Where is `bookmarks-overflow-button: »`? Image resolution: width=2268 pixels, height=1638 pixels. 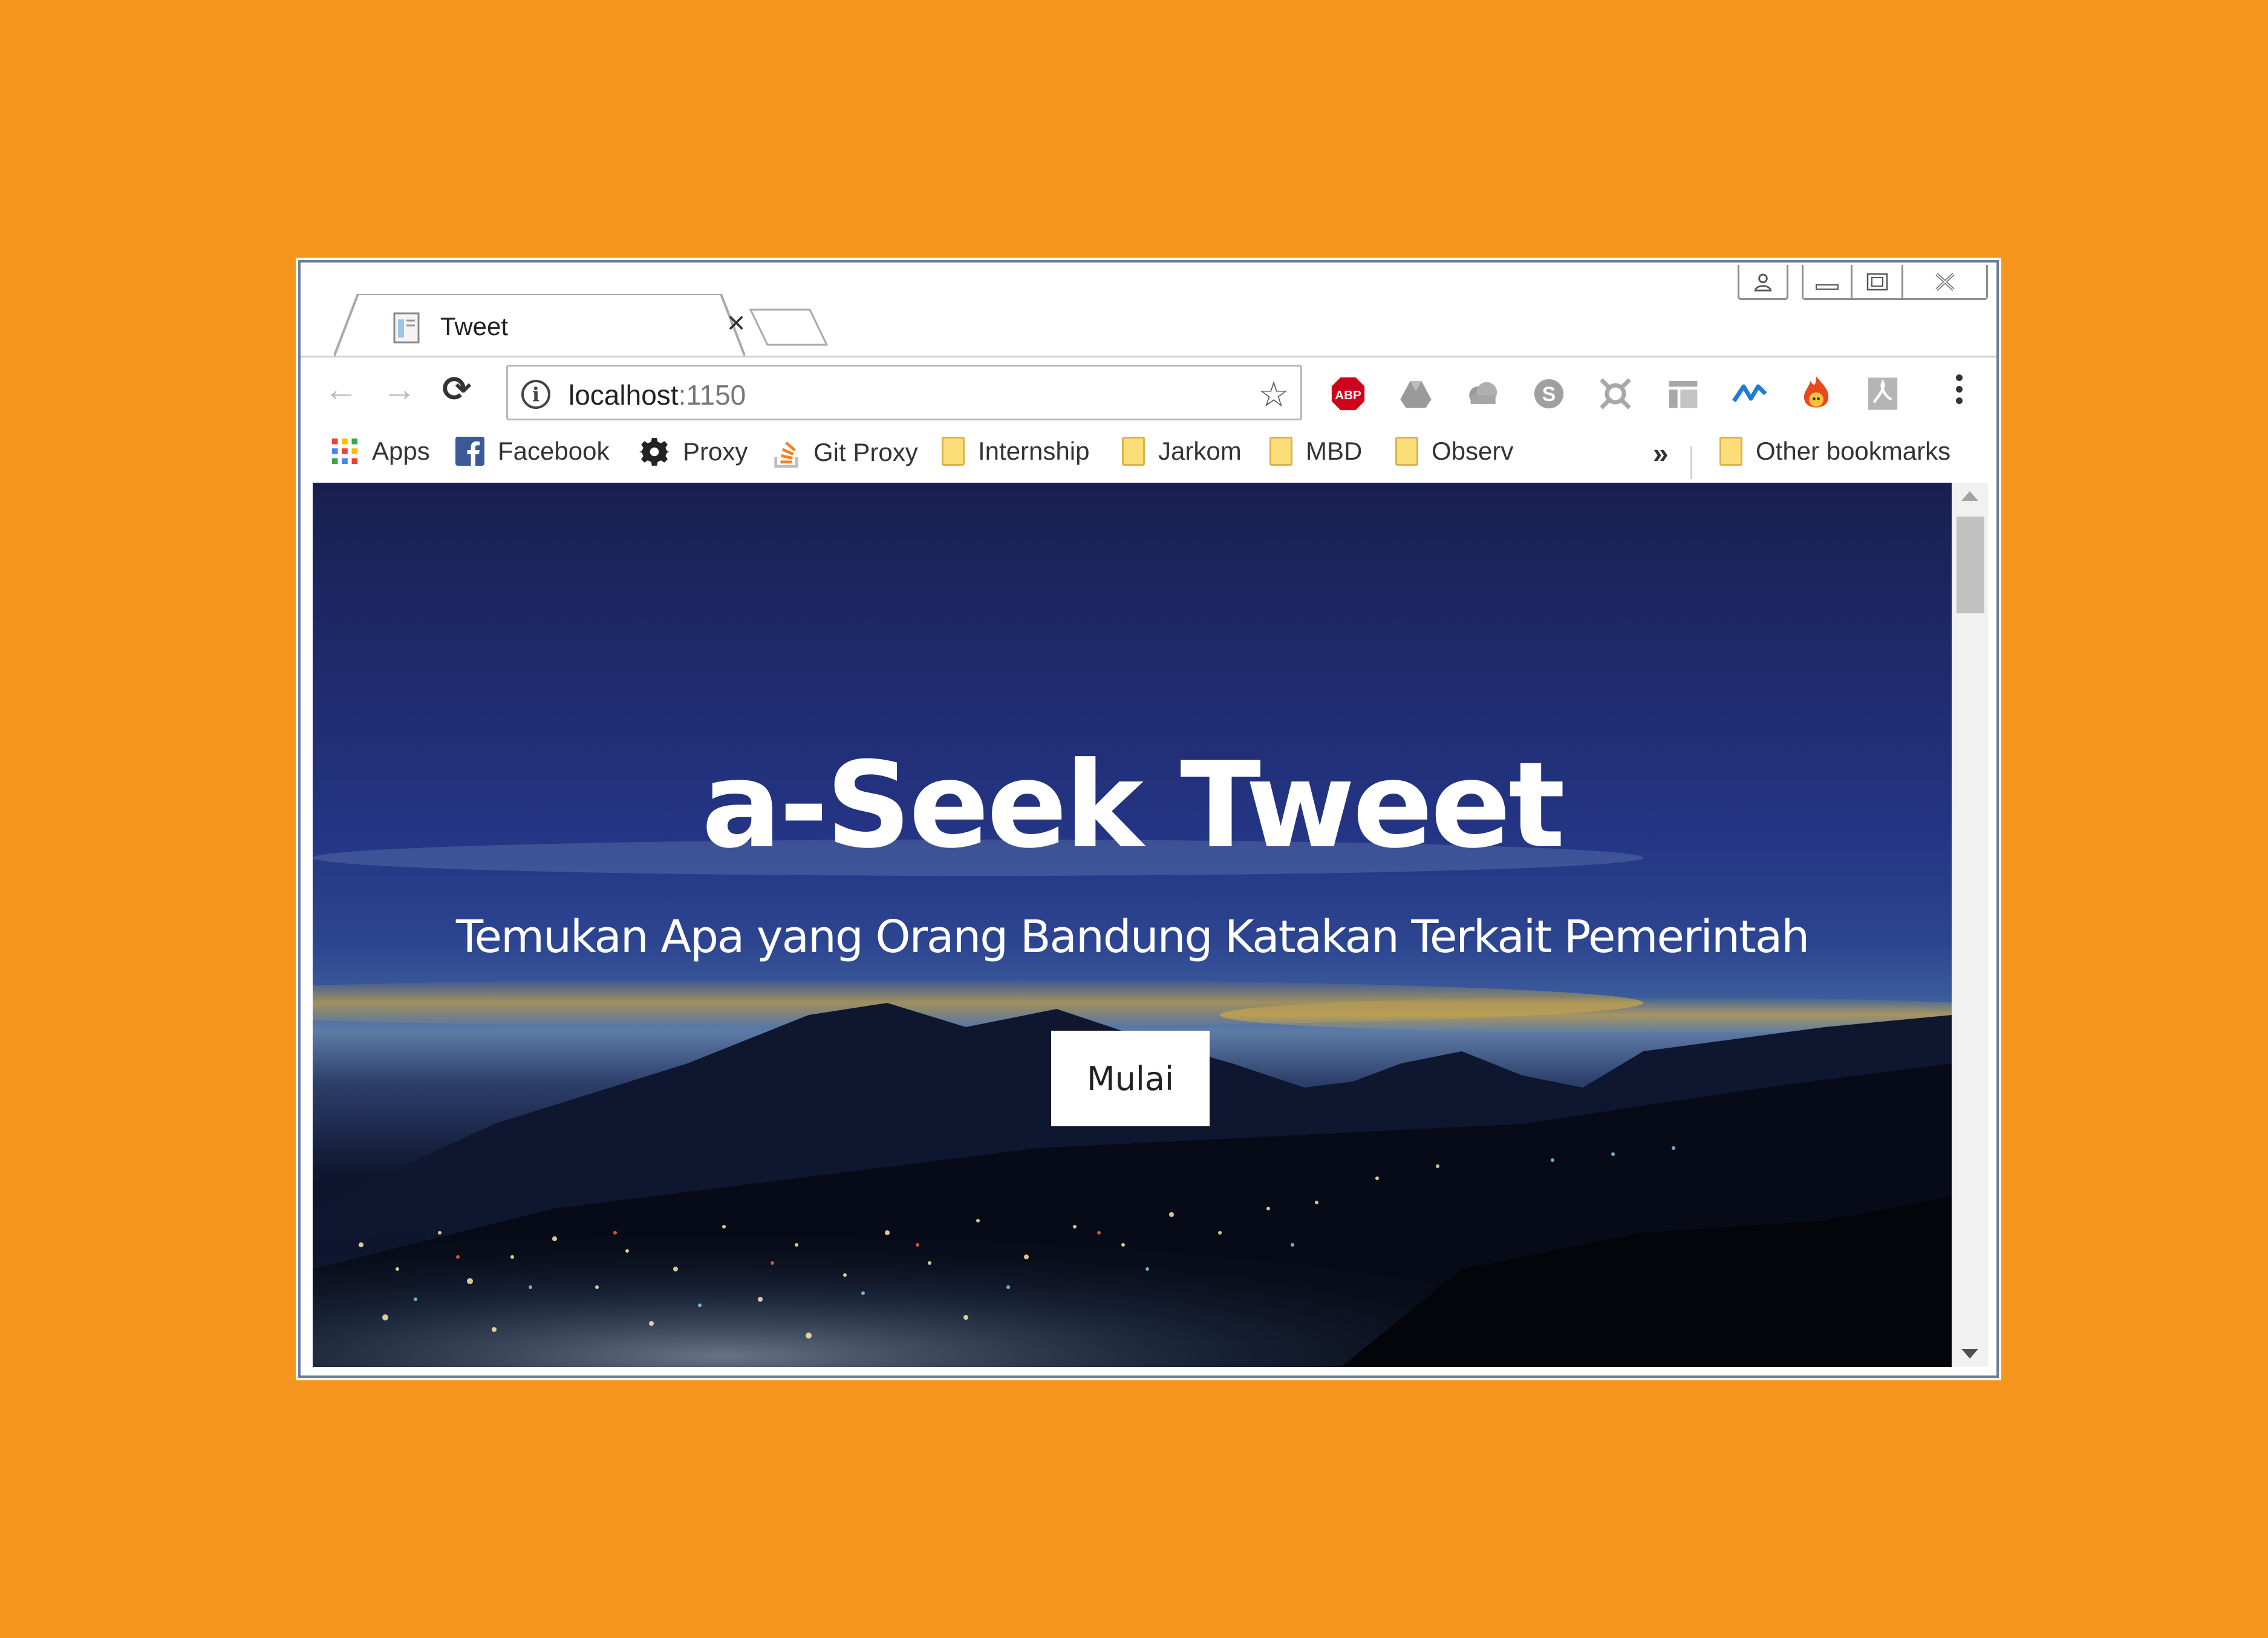 bookmarks-overflow-button: » is located at coordinates (1661, 453).